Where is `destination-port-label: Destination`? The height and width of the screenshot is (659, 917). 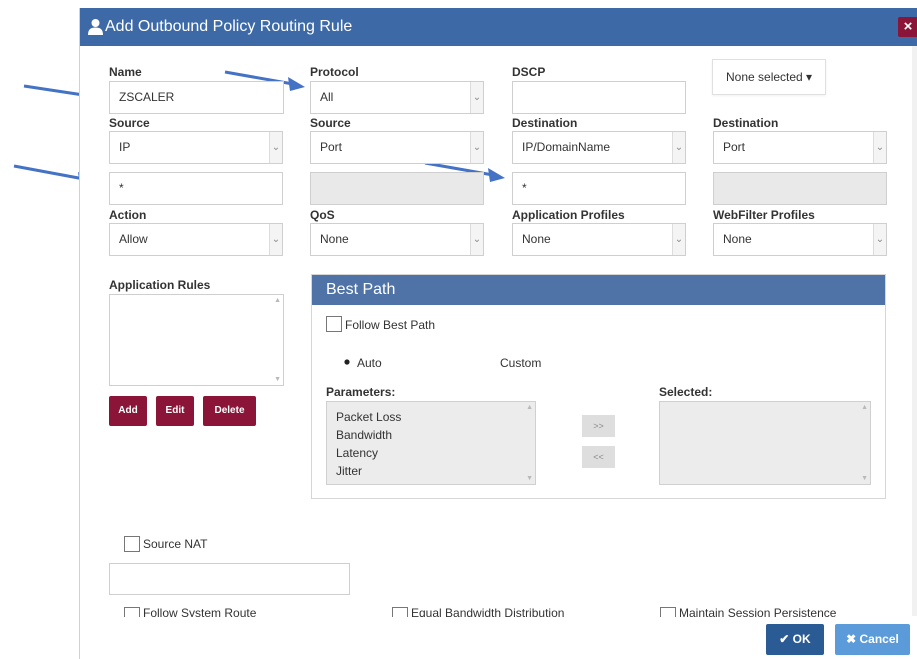
destination-port-label: Destination is located at coordinates (746, 123).